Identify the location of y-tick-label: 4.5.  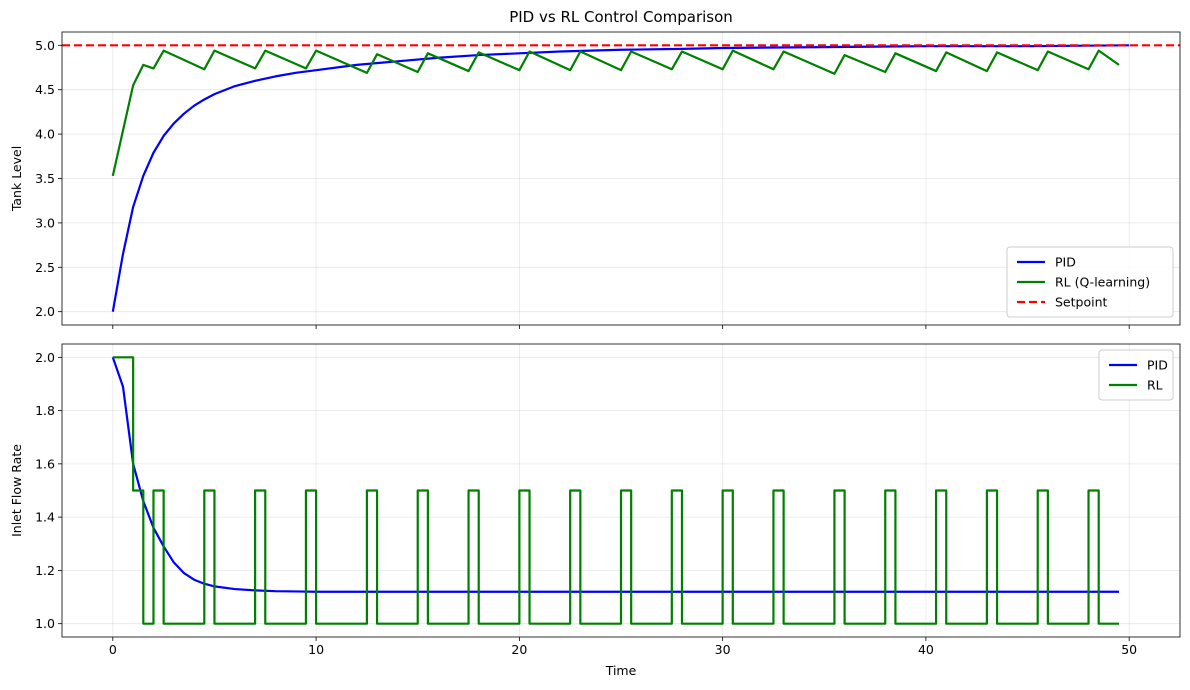
(45, 89).